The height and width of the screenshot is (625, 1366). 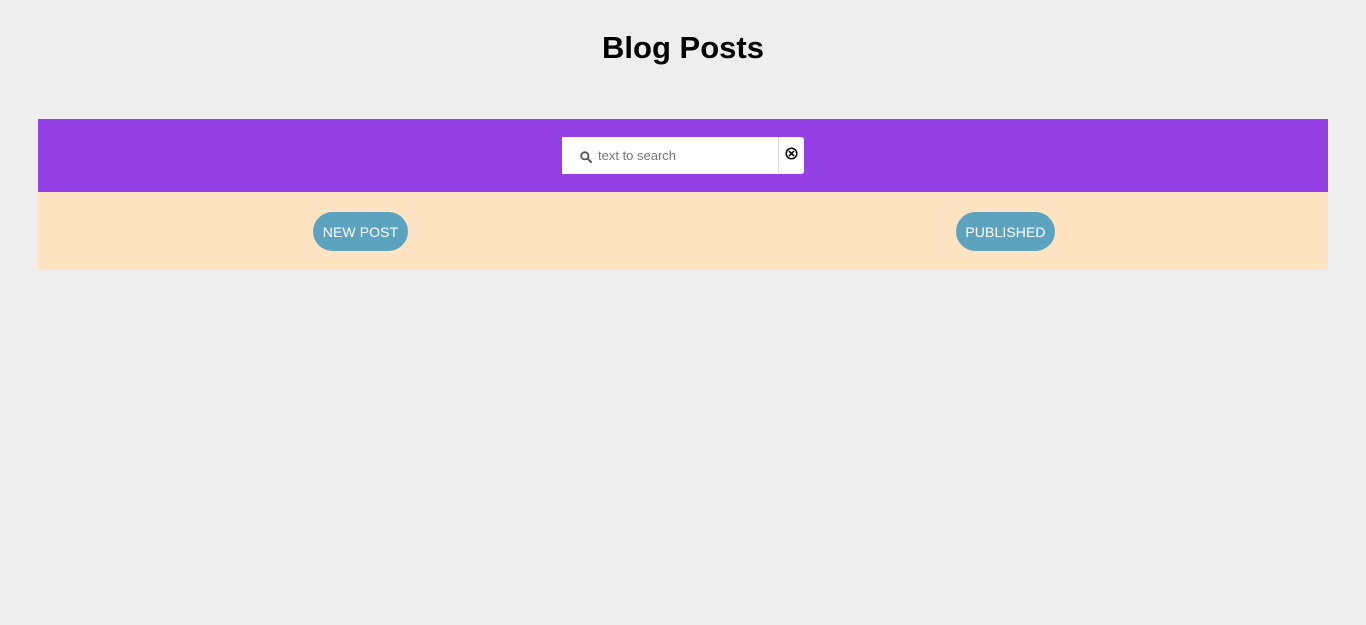 I want to click on circle-x-icon, so click(x=791, y=156).